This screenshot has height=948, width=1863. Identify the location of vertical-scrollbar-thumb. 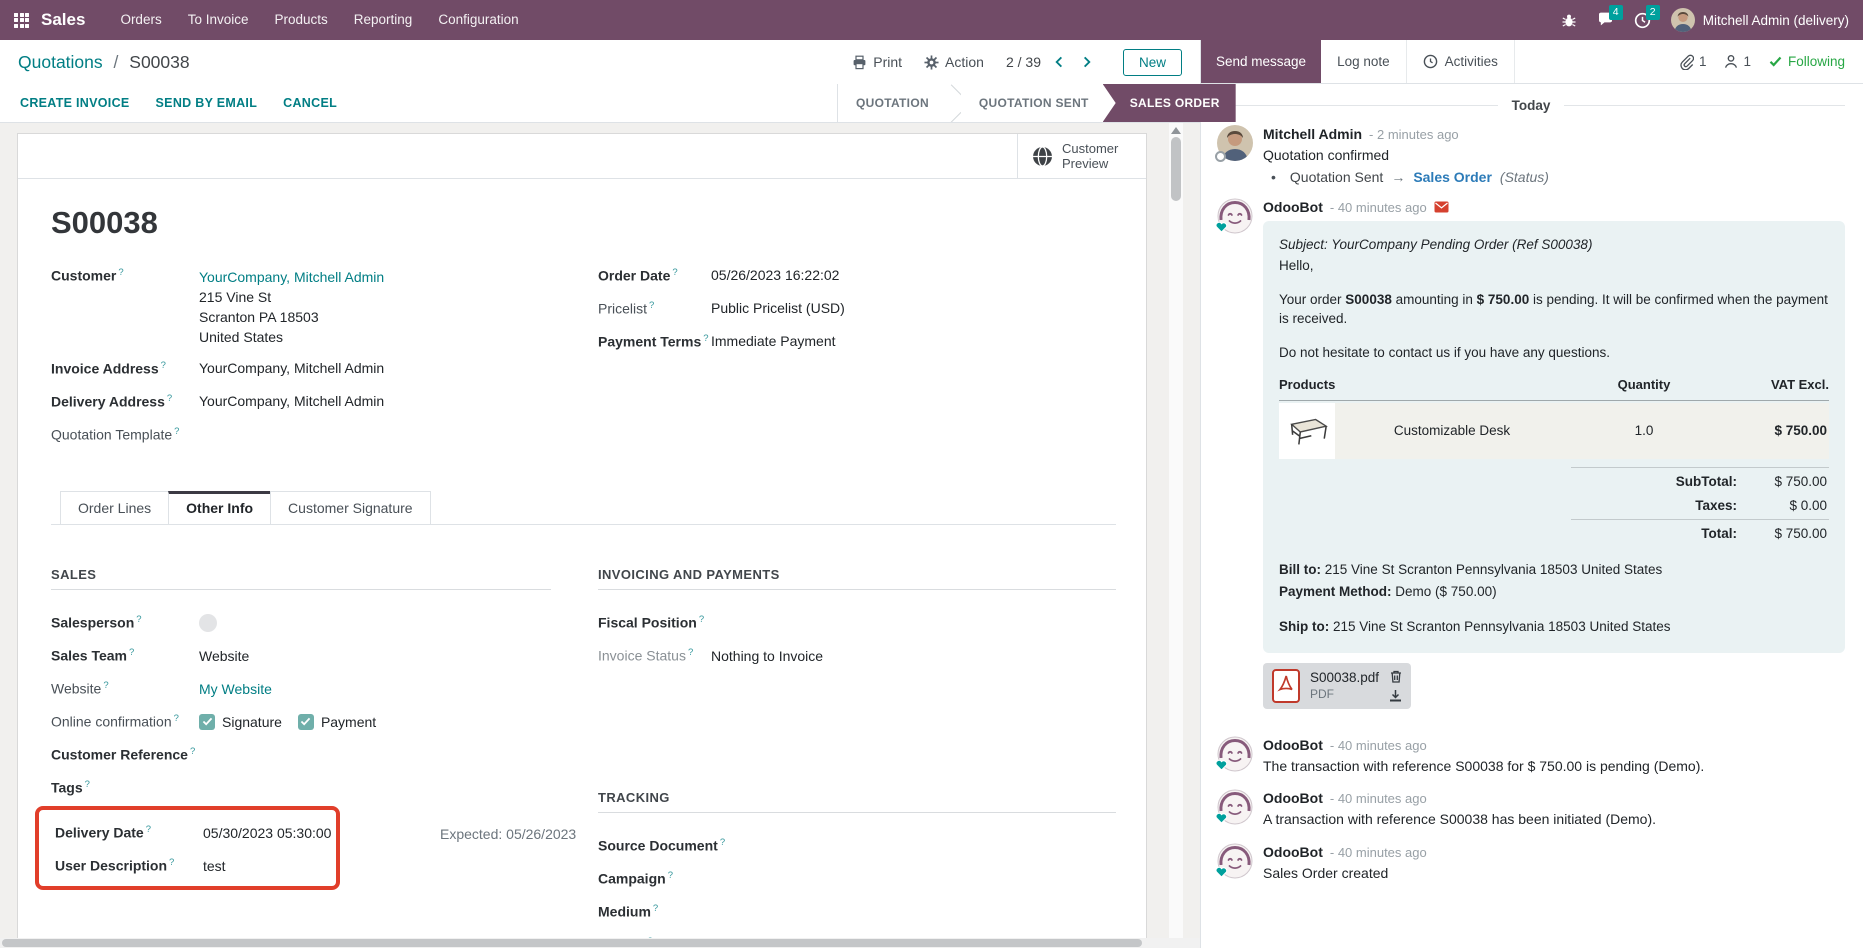
(1176, 169).